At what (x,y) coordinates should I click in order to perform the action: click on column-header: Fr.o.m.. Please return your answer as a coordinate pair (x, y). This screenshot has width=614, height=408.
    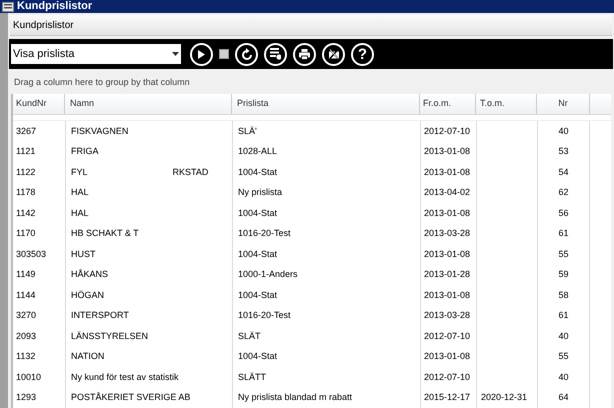
    Looking at the image, I should click on (448, 104).